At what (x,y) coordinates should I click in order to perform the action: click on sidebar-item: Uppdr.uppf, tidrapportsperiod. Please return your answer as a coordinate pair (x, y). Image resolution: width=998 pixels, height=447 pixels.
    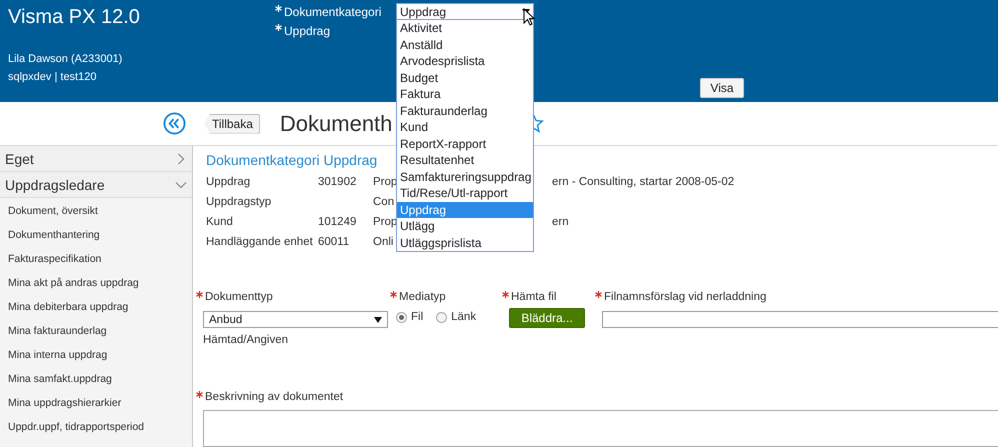
    Looking at the image, I should click on (96, 427).